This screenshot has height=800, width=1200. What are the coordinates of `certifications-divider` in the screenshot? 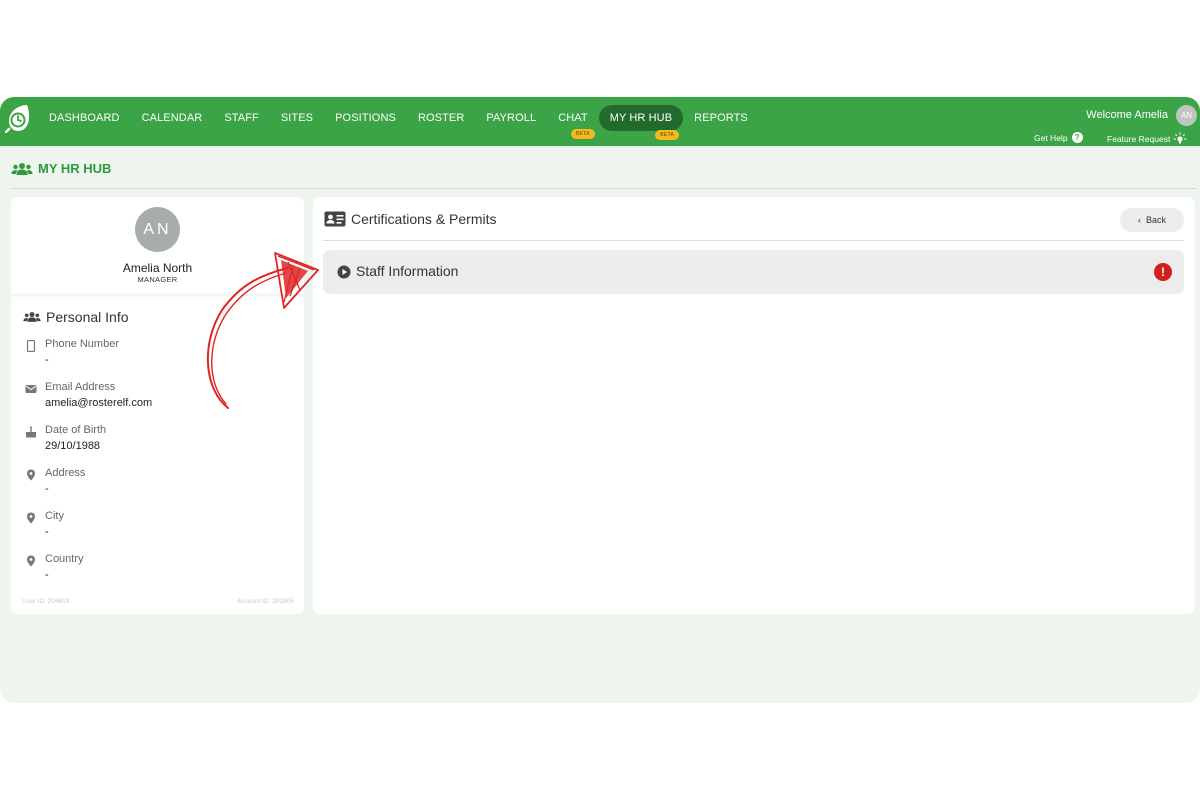 It's located at (753, 240).